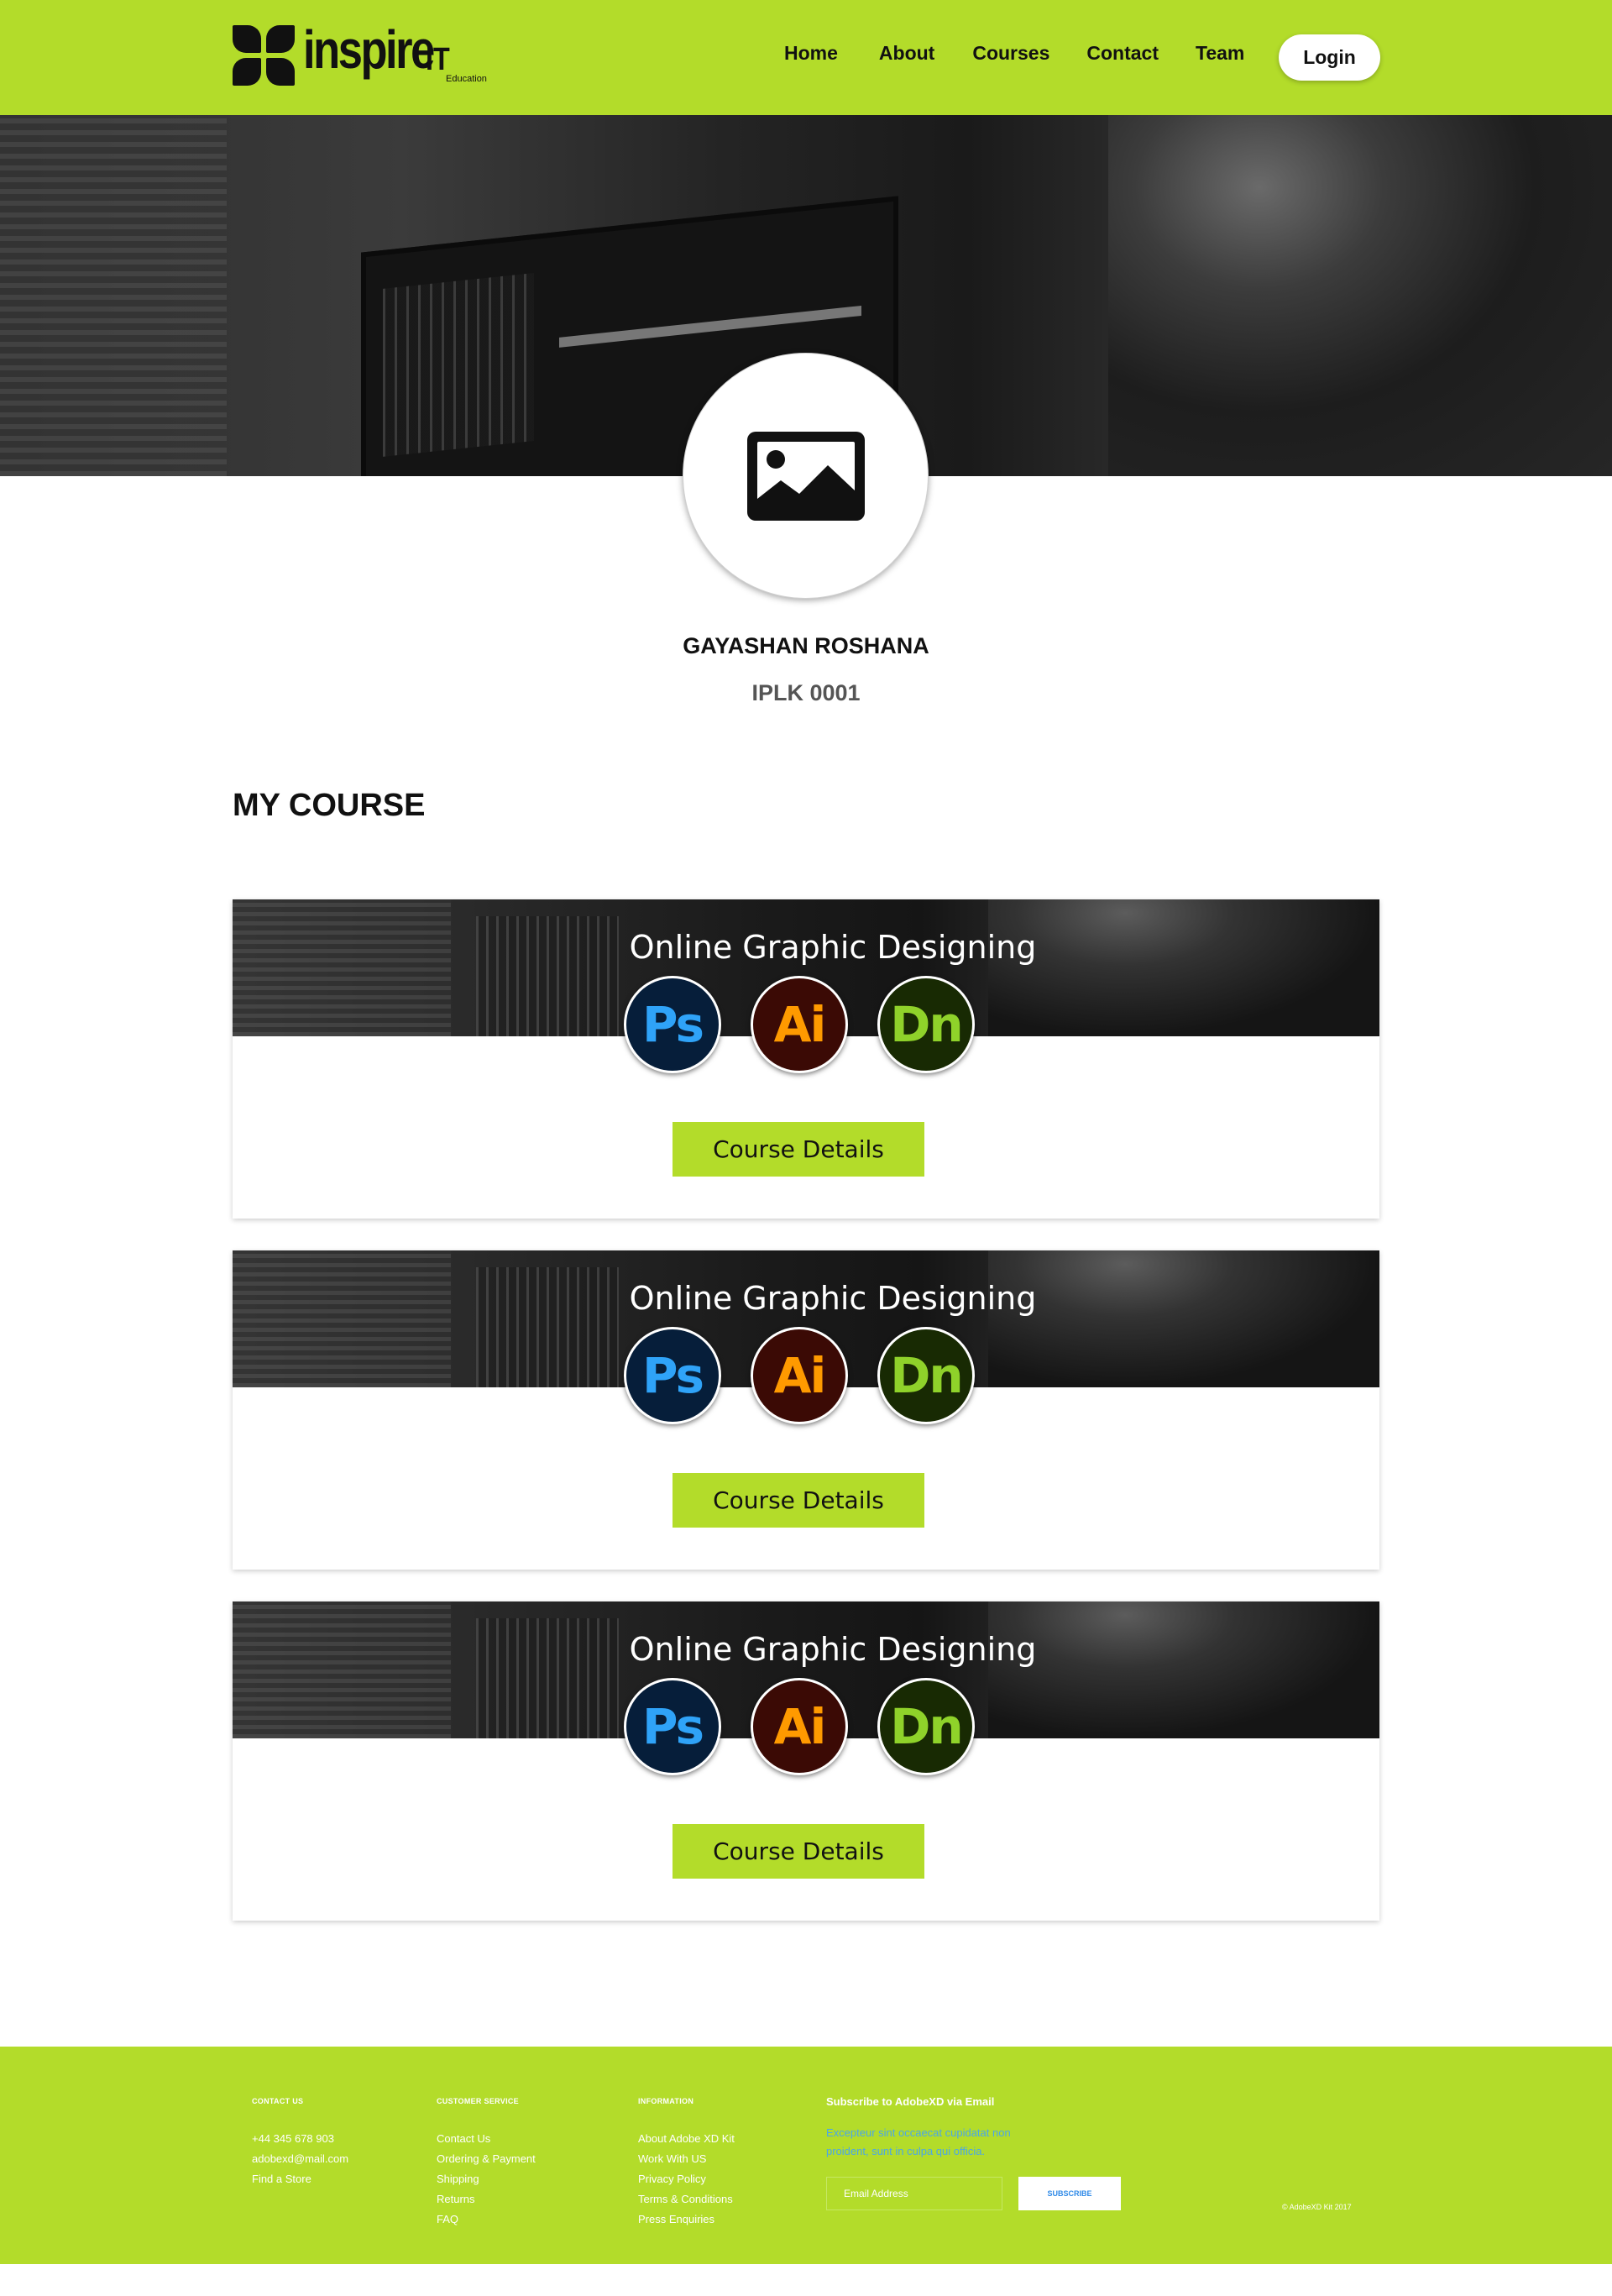 The height and width of the screenshot is (2296, 1612). I want to click on logo-mark-icon, so click(264, 55).